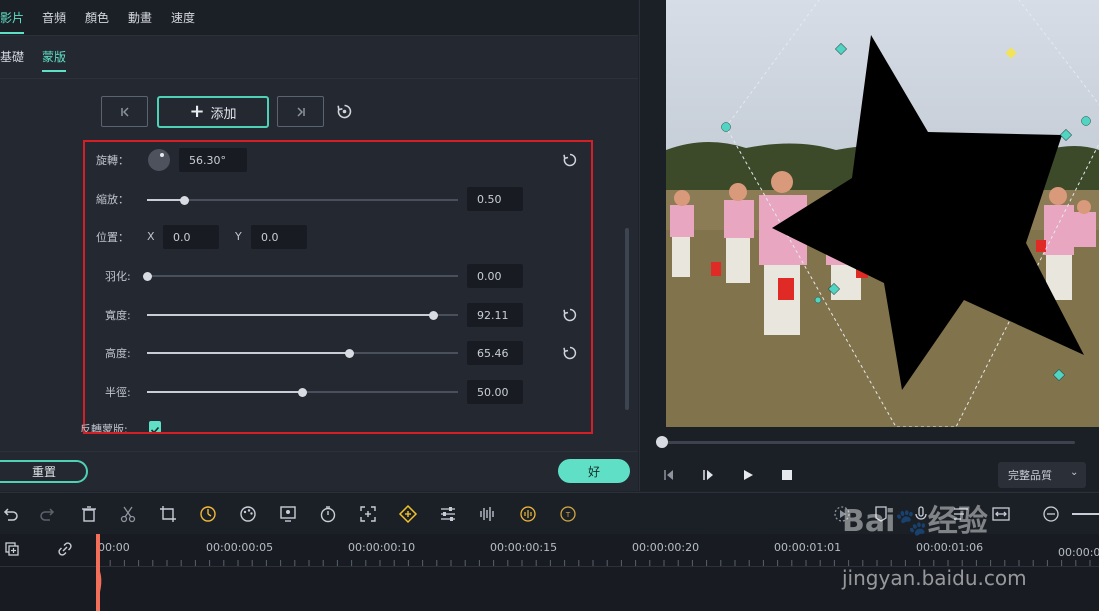 This screenshot has height=611, width=1099. What do you see at coordinates (147, 276) in the screenshot?
I see `feather-slider-thumb` at bounding box center [147, 276].